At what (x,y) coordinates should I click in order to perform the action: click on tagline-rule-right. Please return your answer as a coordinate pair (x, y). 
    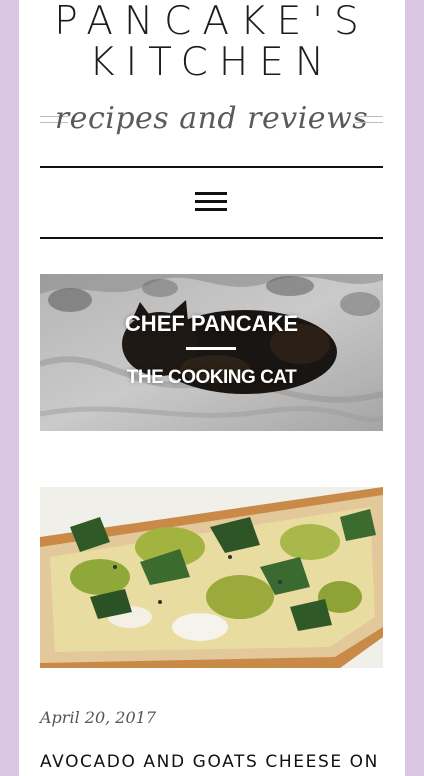
    Looking at the image, I should click on (369, 119).